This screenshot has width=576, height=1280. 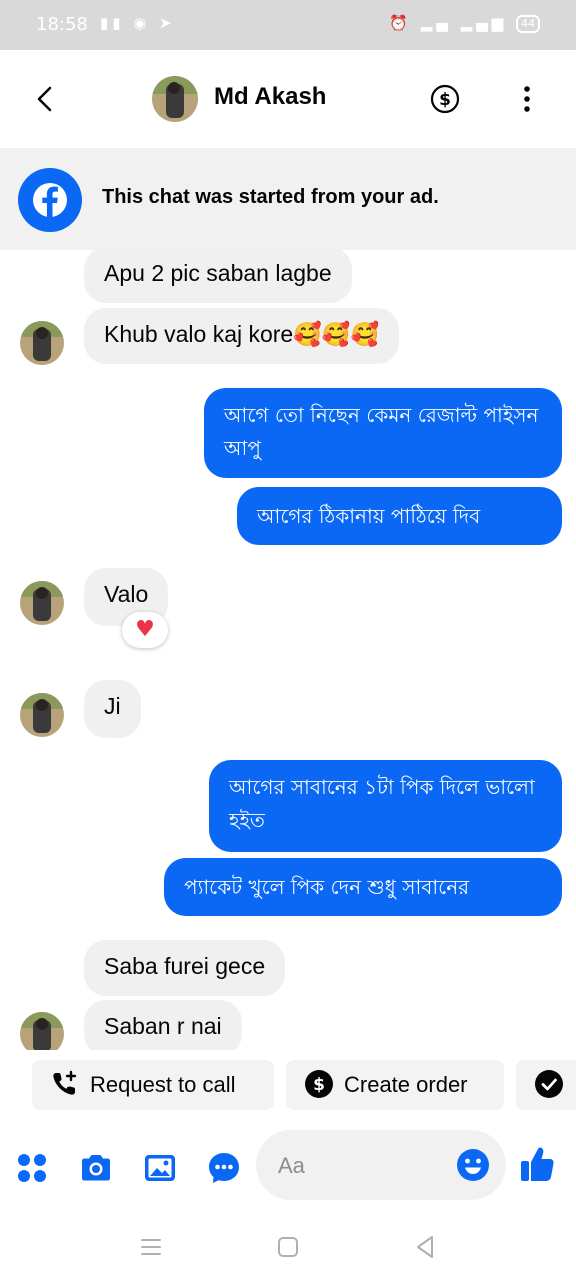 I want to click on recent-apps-icon, so click(x=151, y=1247).